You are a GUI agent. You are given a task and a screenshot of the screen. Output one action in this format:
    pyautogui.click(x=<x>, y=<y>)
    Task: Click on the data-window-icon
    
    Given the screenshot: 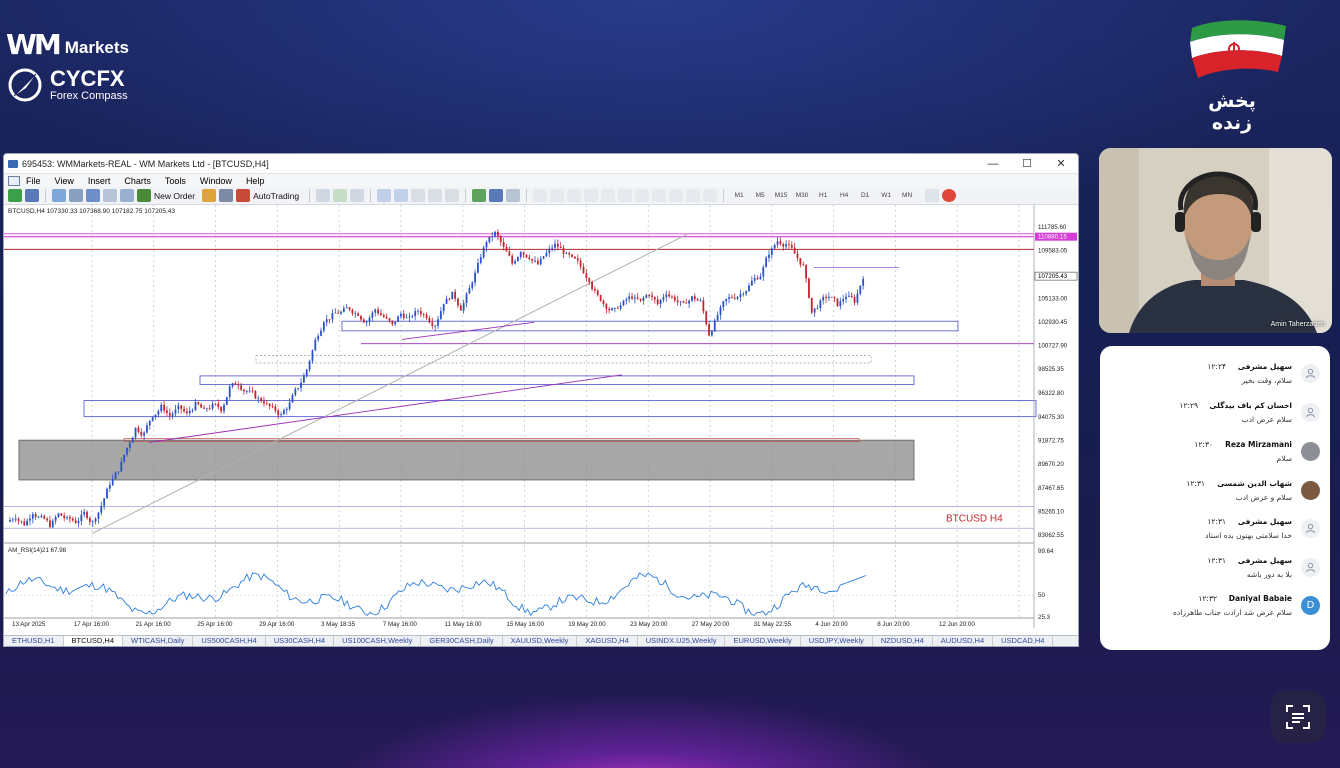 What is the action you would take?
    pyautogui.click(x=76, y=195)
    